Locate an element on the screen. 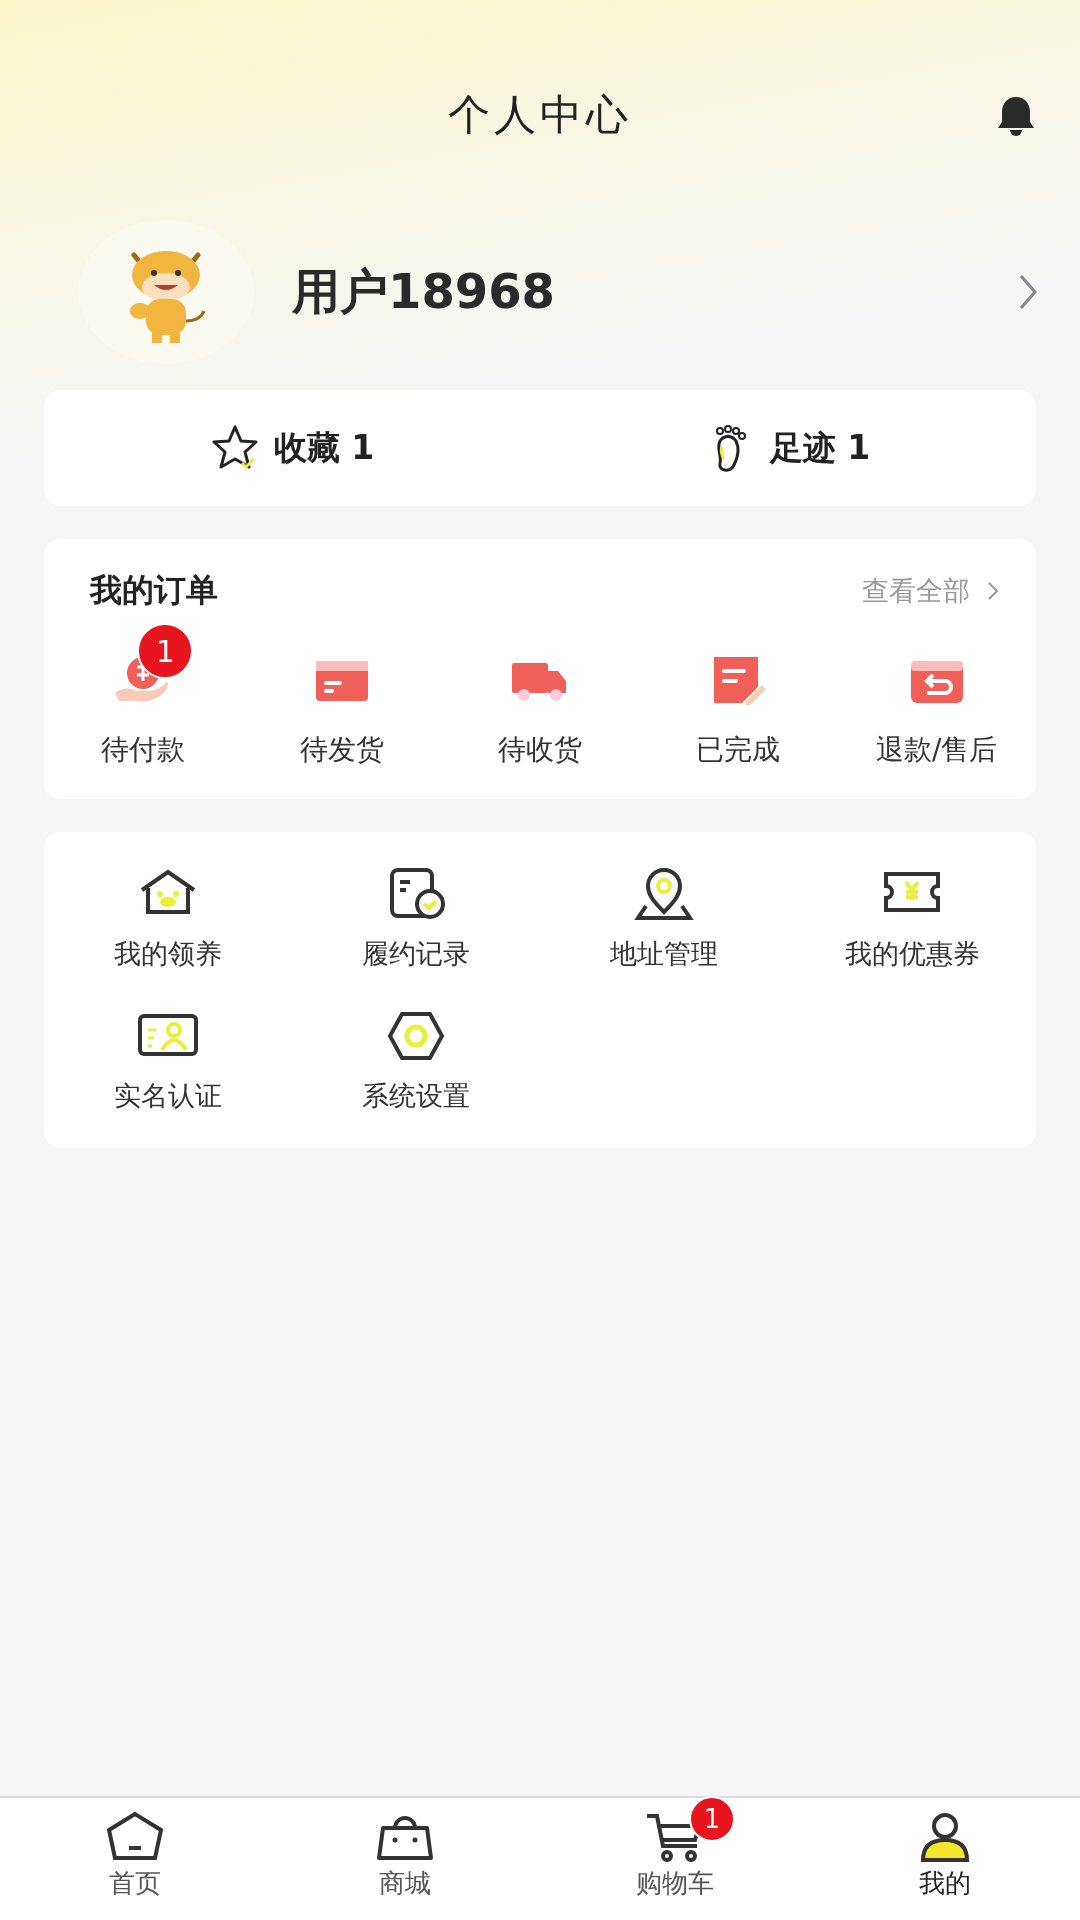  menu-item: 实名认证 is located at coordinates (168, 1061).